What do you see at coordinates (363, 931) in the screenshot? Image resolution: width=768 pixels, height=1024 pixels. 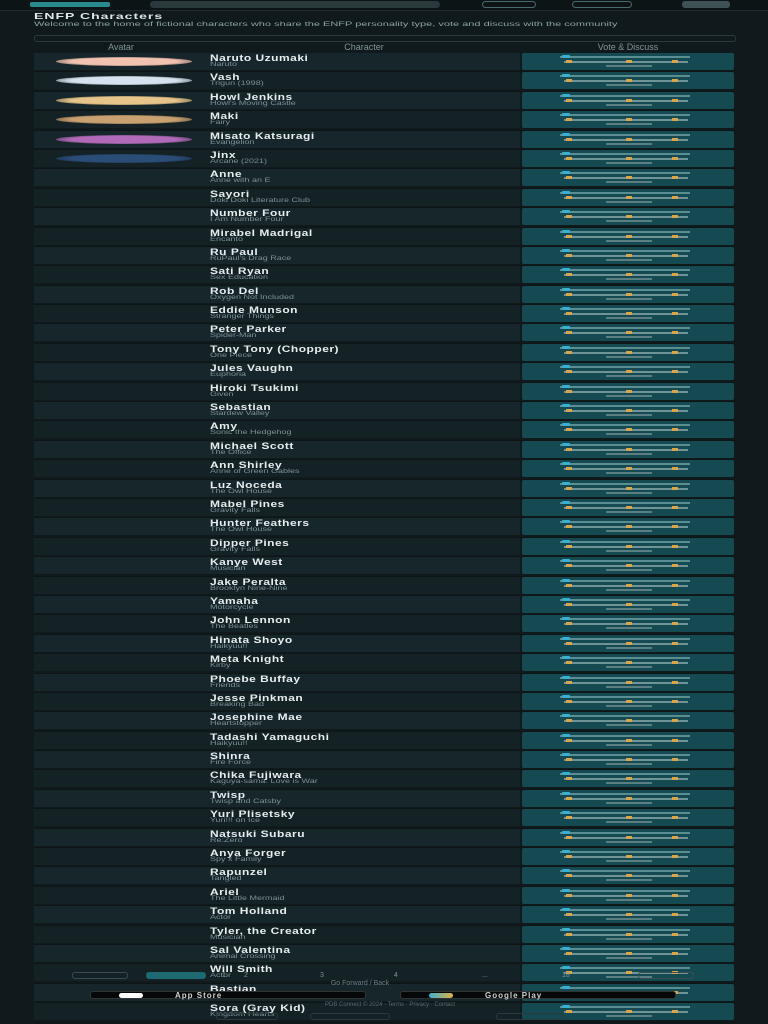 I see `character-name: Tyler, the Creator` at bounding box center [363, 931].